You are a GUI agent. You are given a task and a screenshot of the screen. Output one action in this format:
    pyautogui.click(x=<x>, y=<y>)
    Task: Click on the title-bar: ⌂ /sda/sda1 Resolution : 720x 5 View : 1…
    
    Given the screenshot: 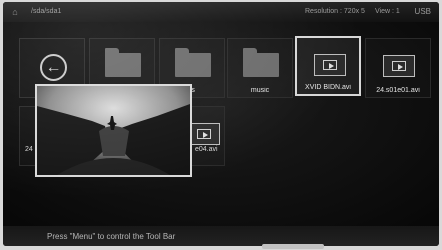 What is the action you would take?
    pyautogui.click(x=221, y=12)
    